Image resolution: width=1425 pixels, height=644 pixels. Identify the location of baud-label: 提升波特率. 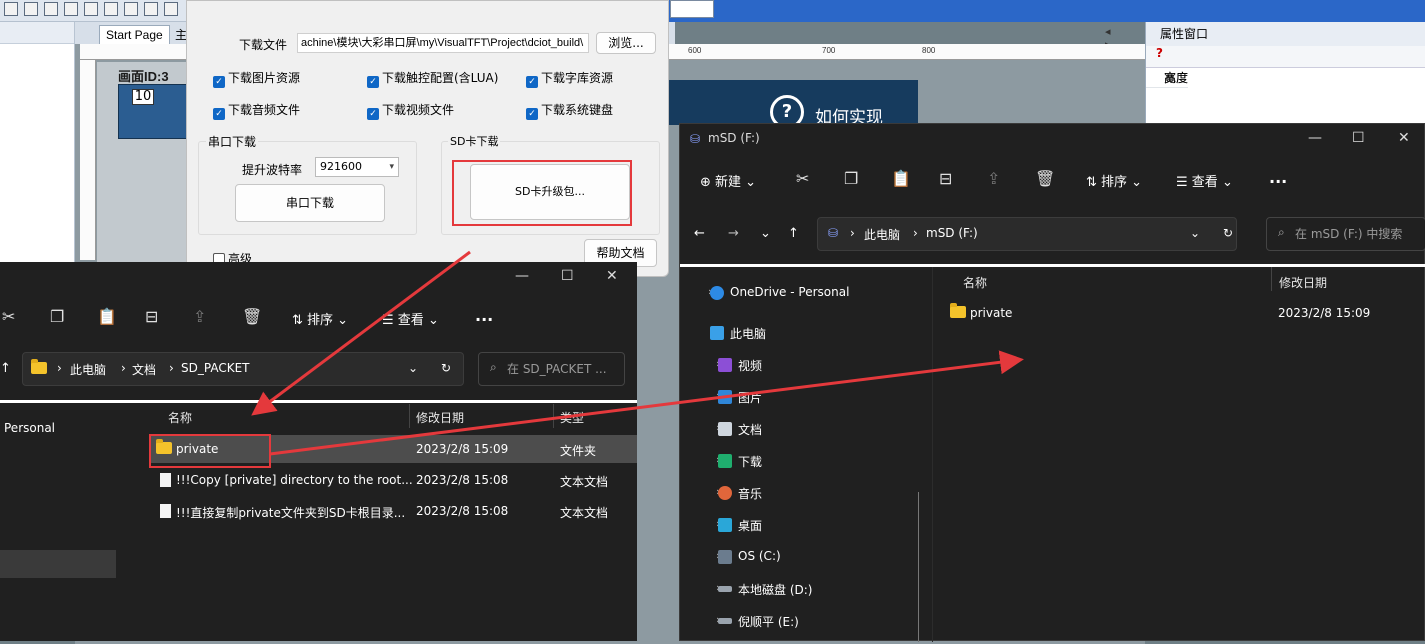
(272, 170).